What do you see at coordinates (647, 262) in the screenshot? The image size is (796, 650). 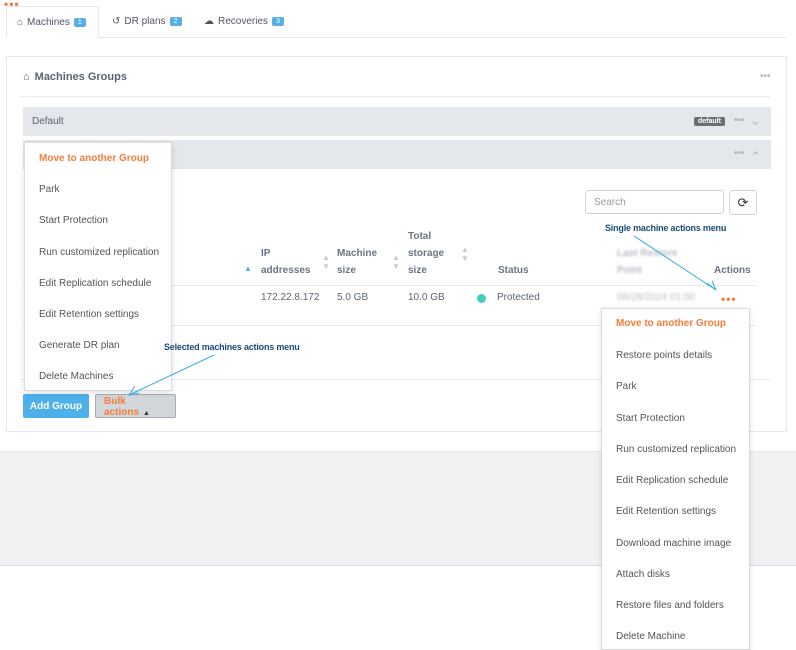 I see `header-last-restore: Last Restore Point` at bounding box center [647, 262].